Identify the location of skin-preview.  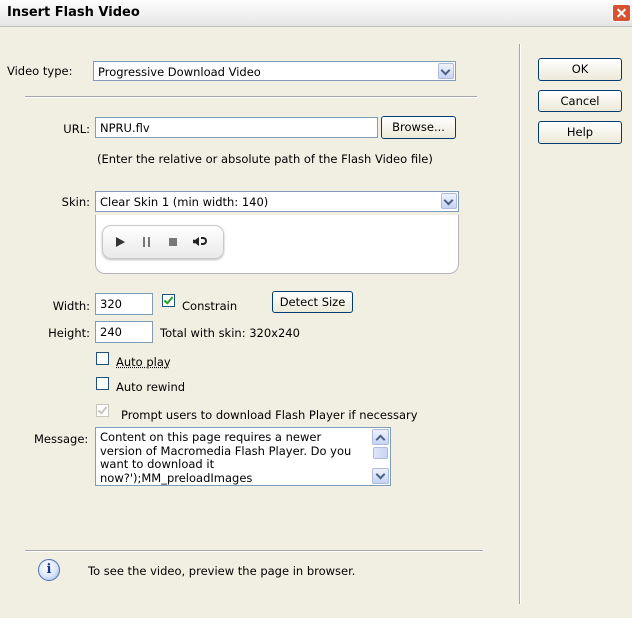
(277, 244).